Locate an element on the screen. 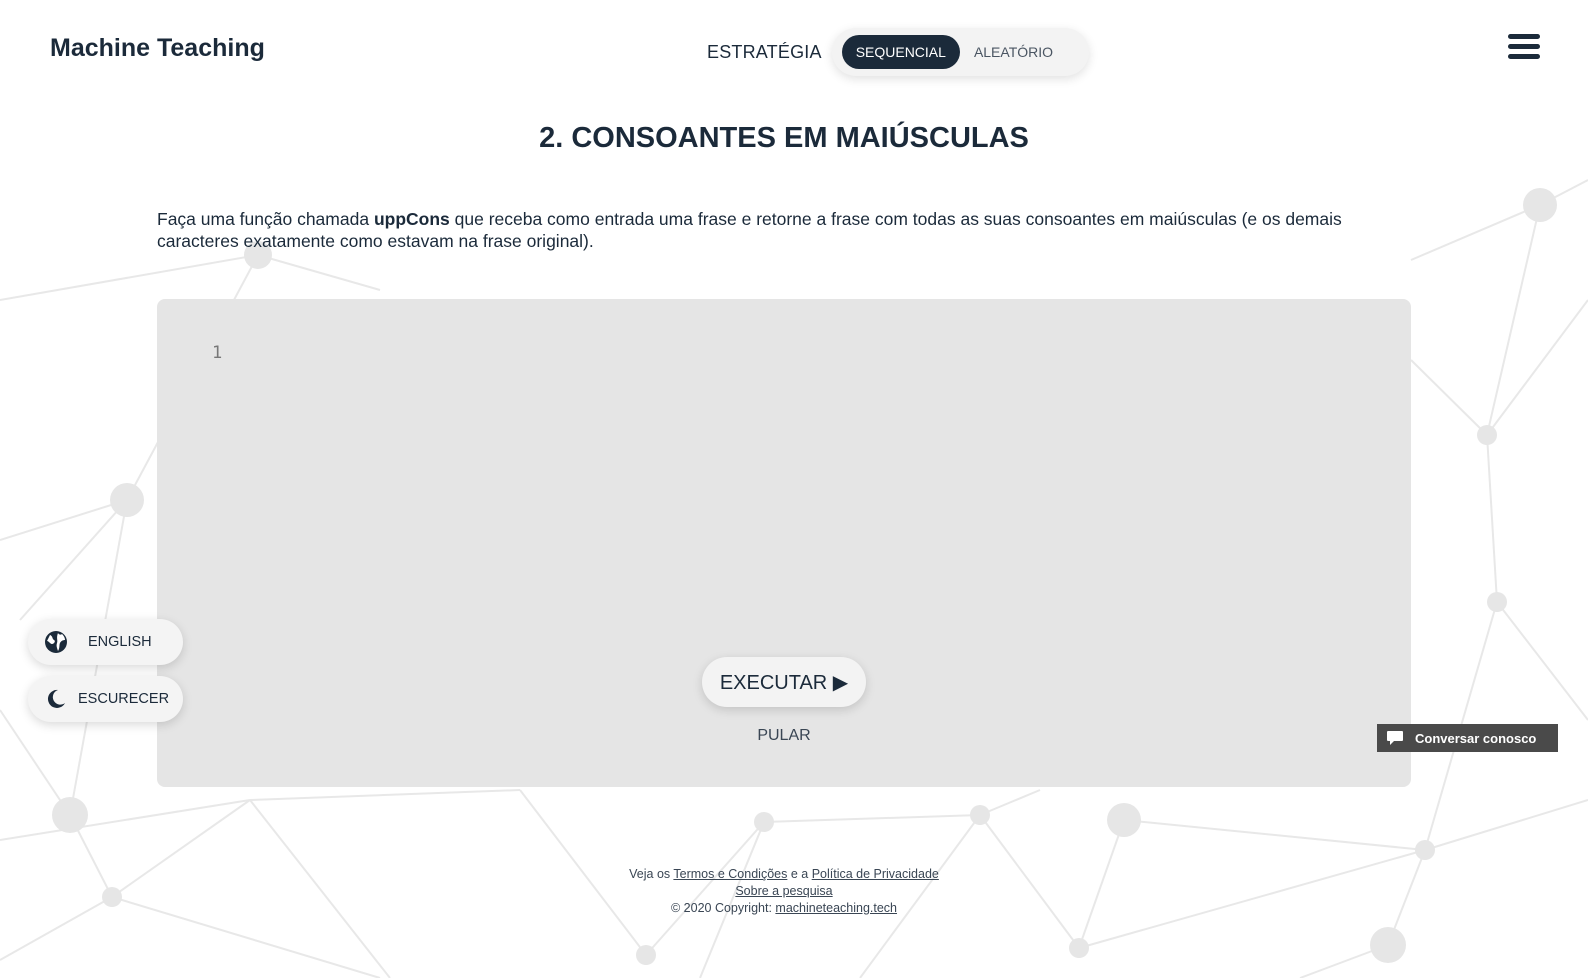 The height and width of the screenshot is (978, 1588). moon-icon is located at coordinates (56, 699).